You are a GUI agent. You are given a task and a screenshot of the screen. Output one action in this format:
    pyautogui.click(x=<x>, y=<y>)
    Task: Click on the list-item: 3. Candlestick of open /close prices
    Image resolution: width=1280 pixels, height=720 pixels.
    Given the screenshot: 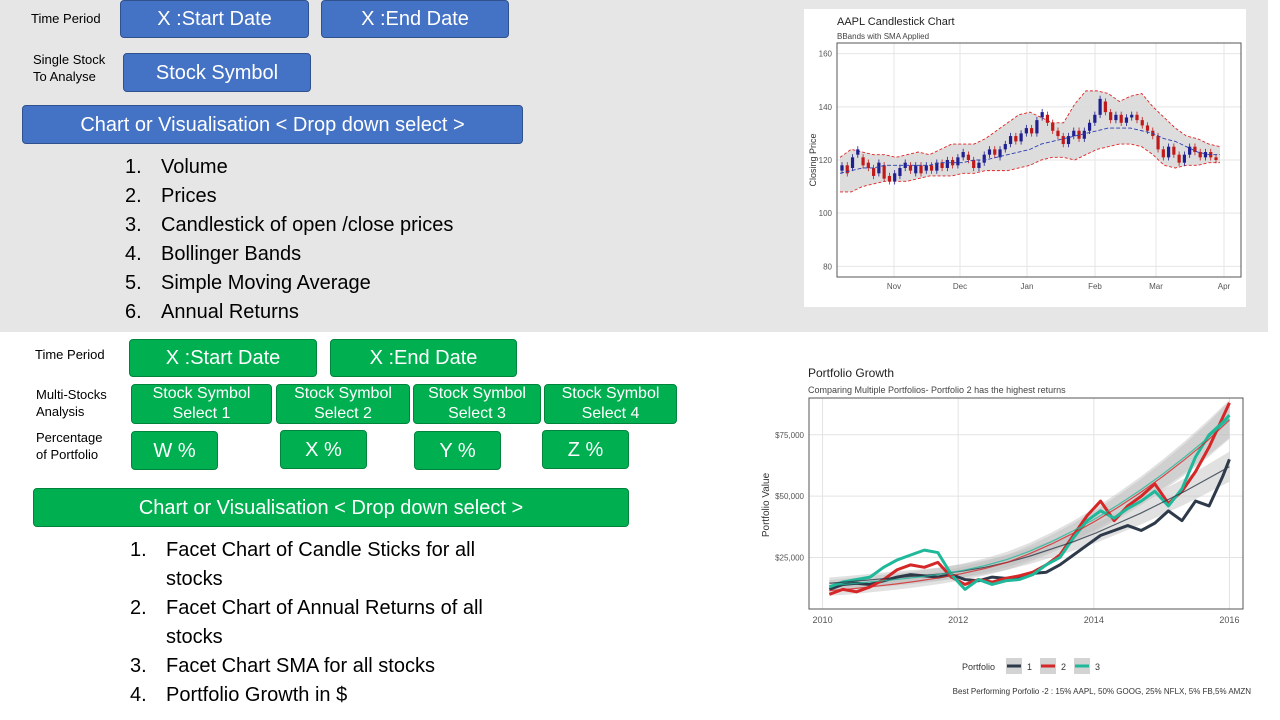 What is the action you would take?
    pyautogui.click(x=289, y=225)
    